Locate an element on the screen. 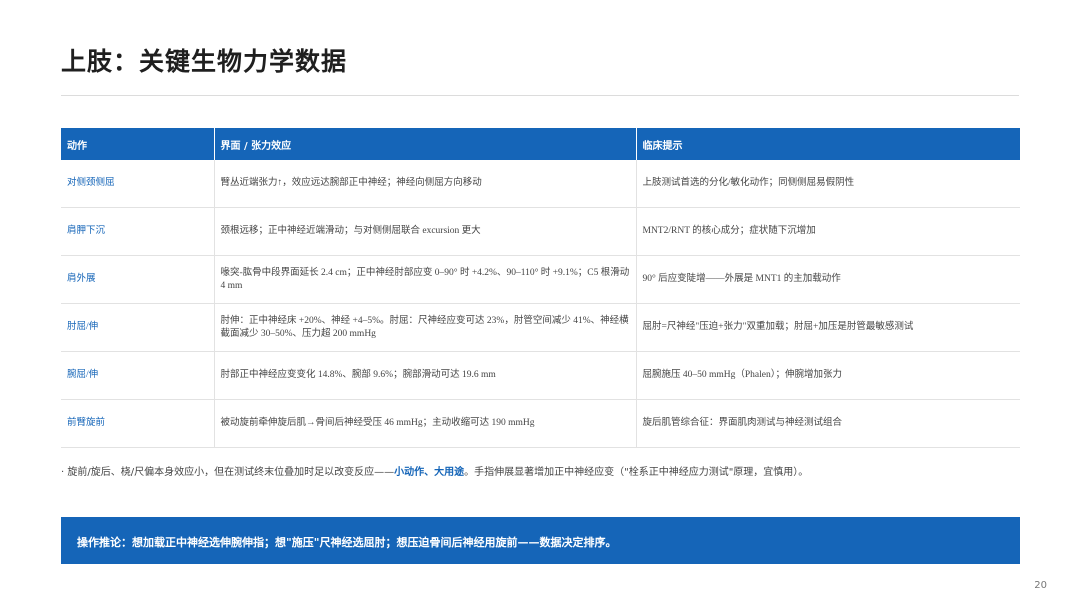 Image resolution: width=1080 pixels, height=608 pixels. row-action: 对侧颈侧屈 is located at coordinates (138, 184).